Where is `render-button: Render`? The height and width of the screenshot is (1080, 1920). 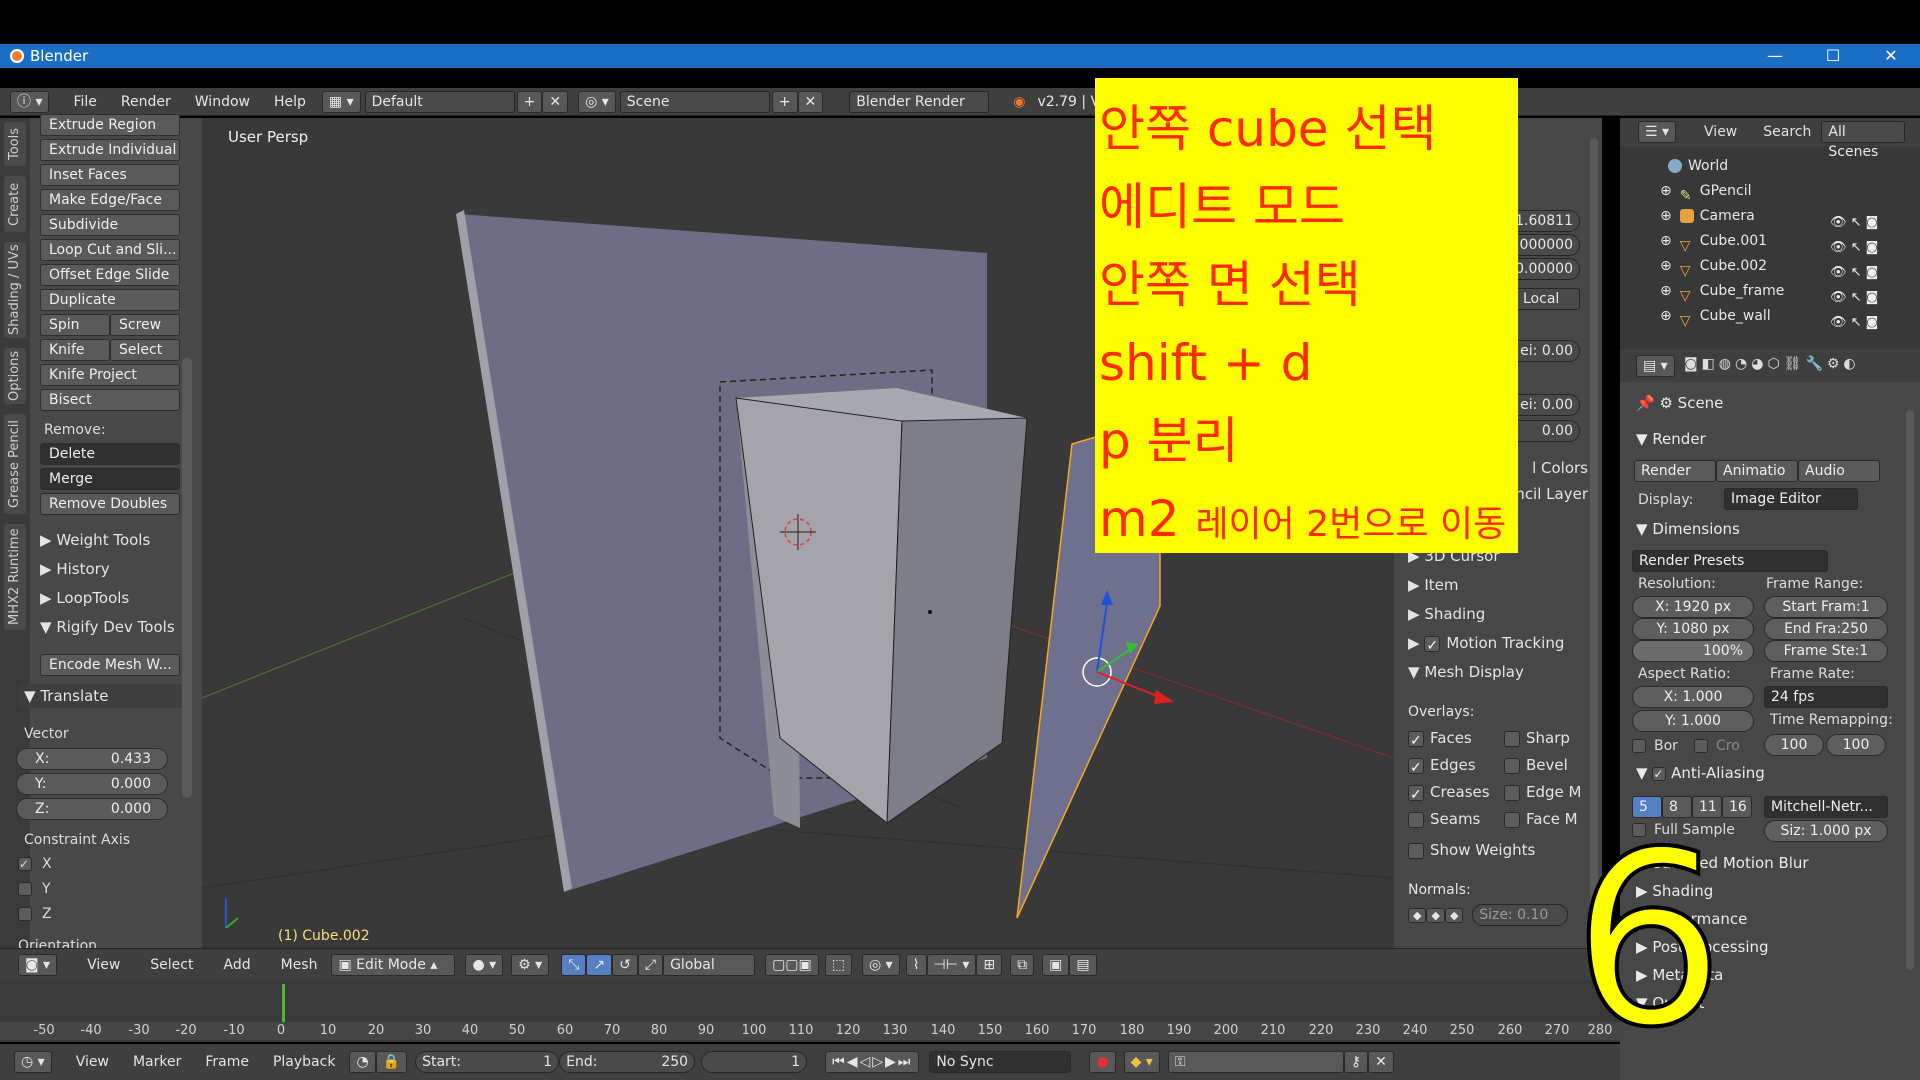 render-button: Render is located at coordinates (1675, 471).